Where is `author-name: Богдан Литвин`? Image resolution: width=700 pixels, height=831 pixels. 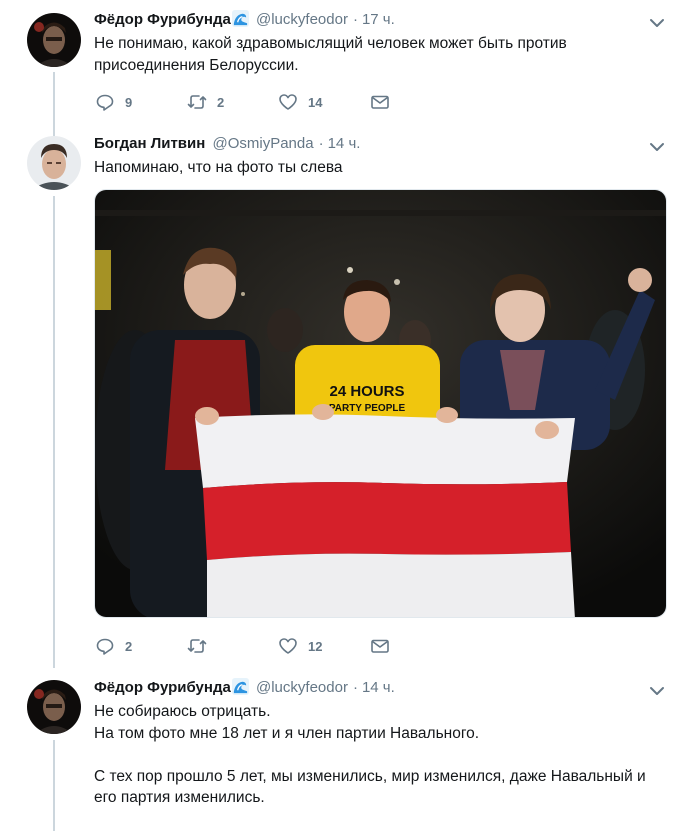
author-name: Богдан Литвин is located at coordinates (149, 143).